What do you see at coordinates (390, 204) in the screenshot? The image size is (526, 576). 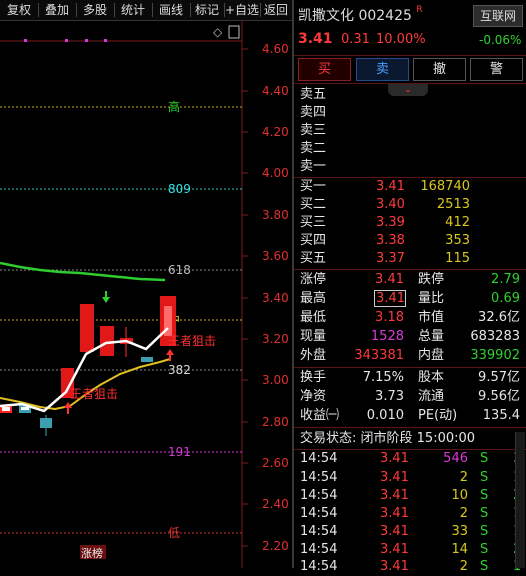 I see `buy-level-price: 3.40` at bounding box center [390, 204].